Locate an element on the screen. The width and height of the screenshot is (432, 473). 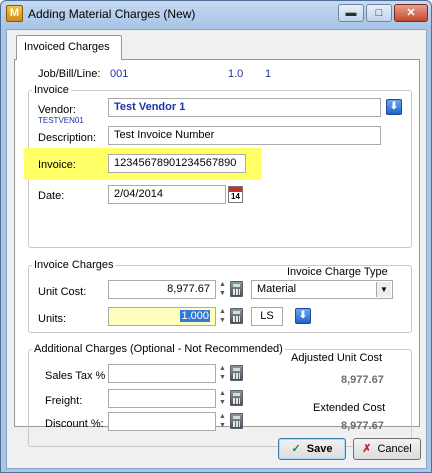
bill-value: 1.0 is located at coordinates (236, 74).